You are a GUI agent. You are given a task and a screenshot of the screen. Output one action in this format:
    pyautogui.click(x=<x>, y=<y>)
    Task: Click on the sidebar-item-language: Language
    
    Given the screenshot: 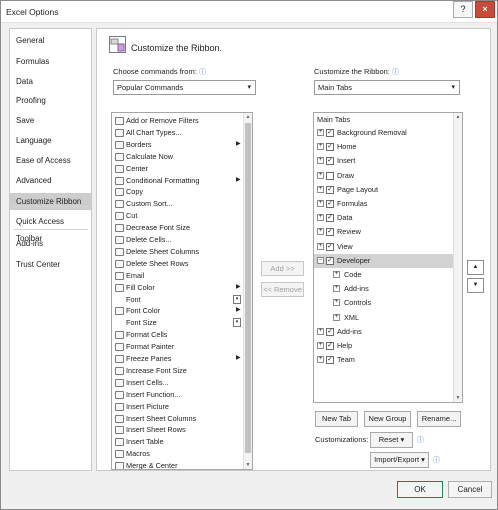 What is the action you would take?
    pyautogui.click(x=50, y=140)
    